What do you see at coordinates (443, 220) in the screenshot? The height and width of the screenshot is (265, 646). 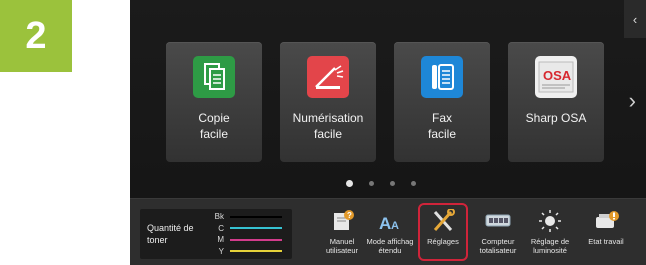 I see `settings-tools-icon` at bounding box center [443, 220].